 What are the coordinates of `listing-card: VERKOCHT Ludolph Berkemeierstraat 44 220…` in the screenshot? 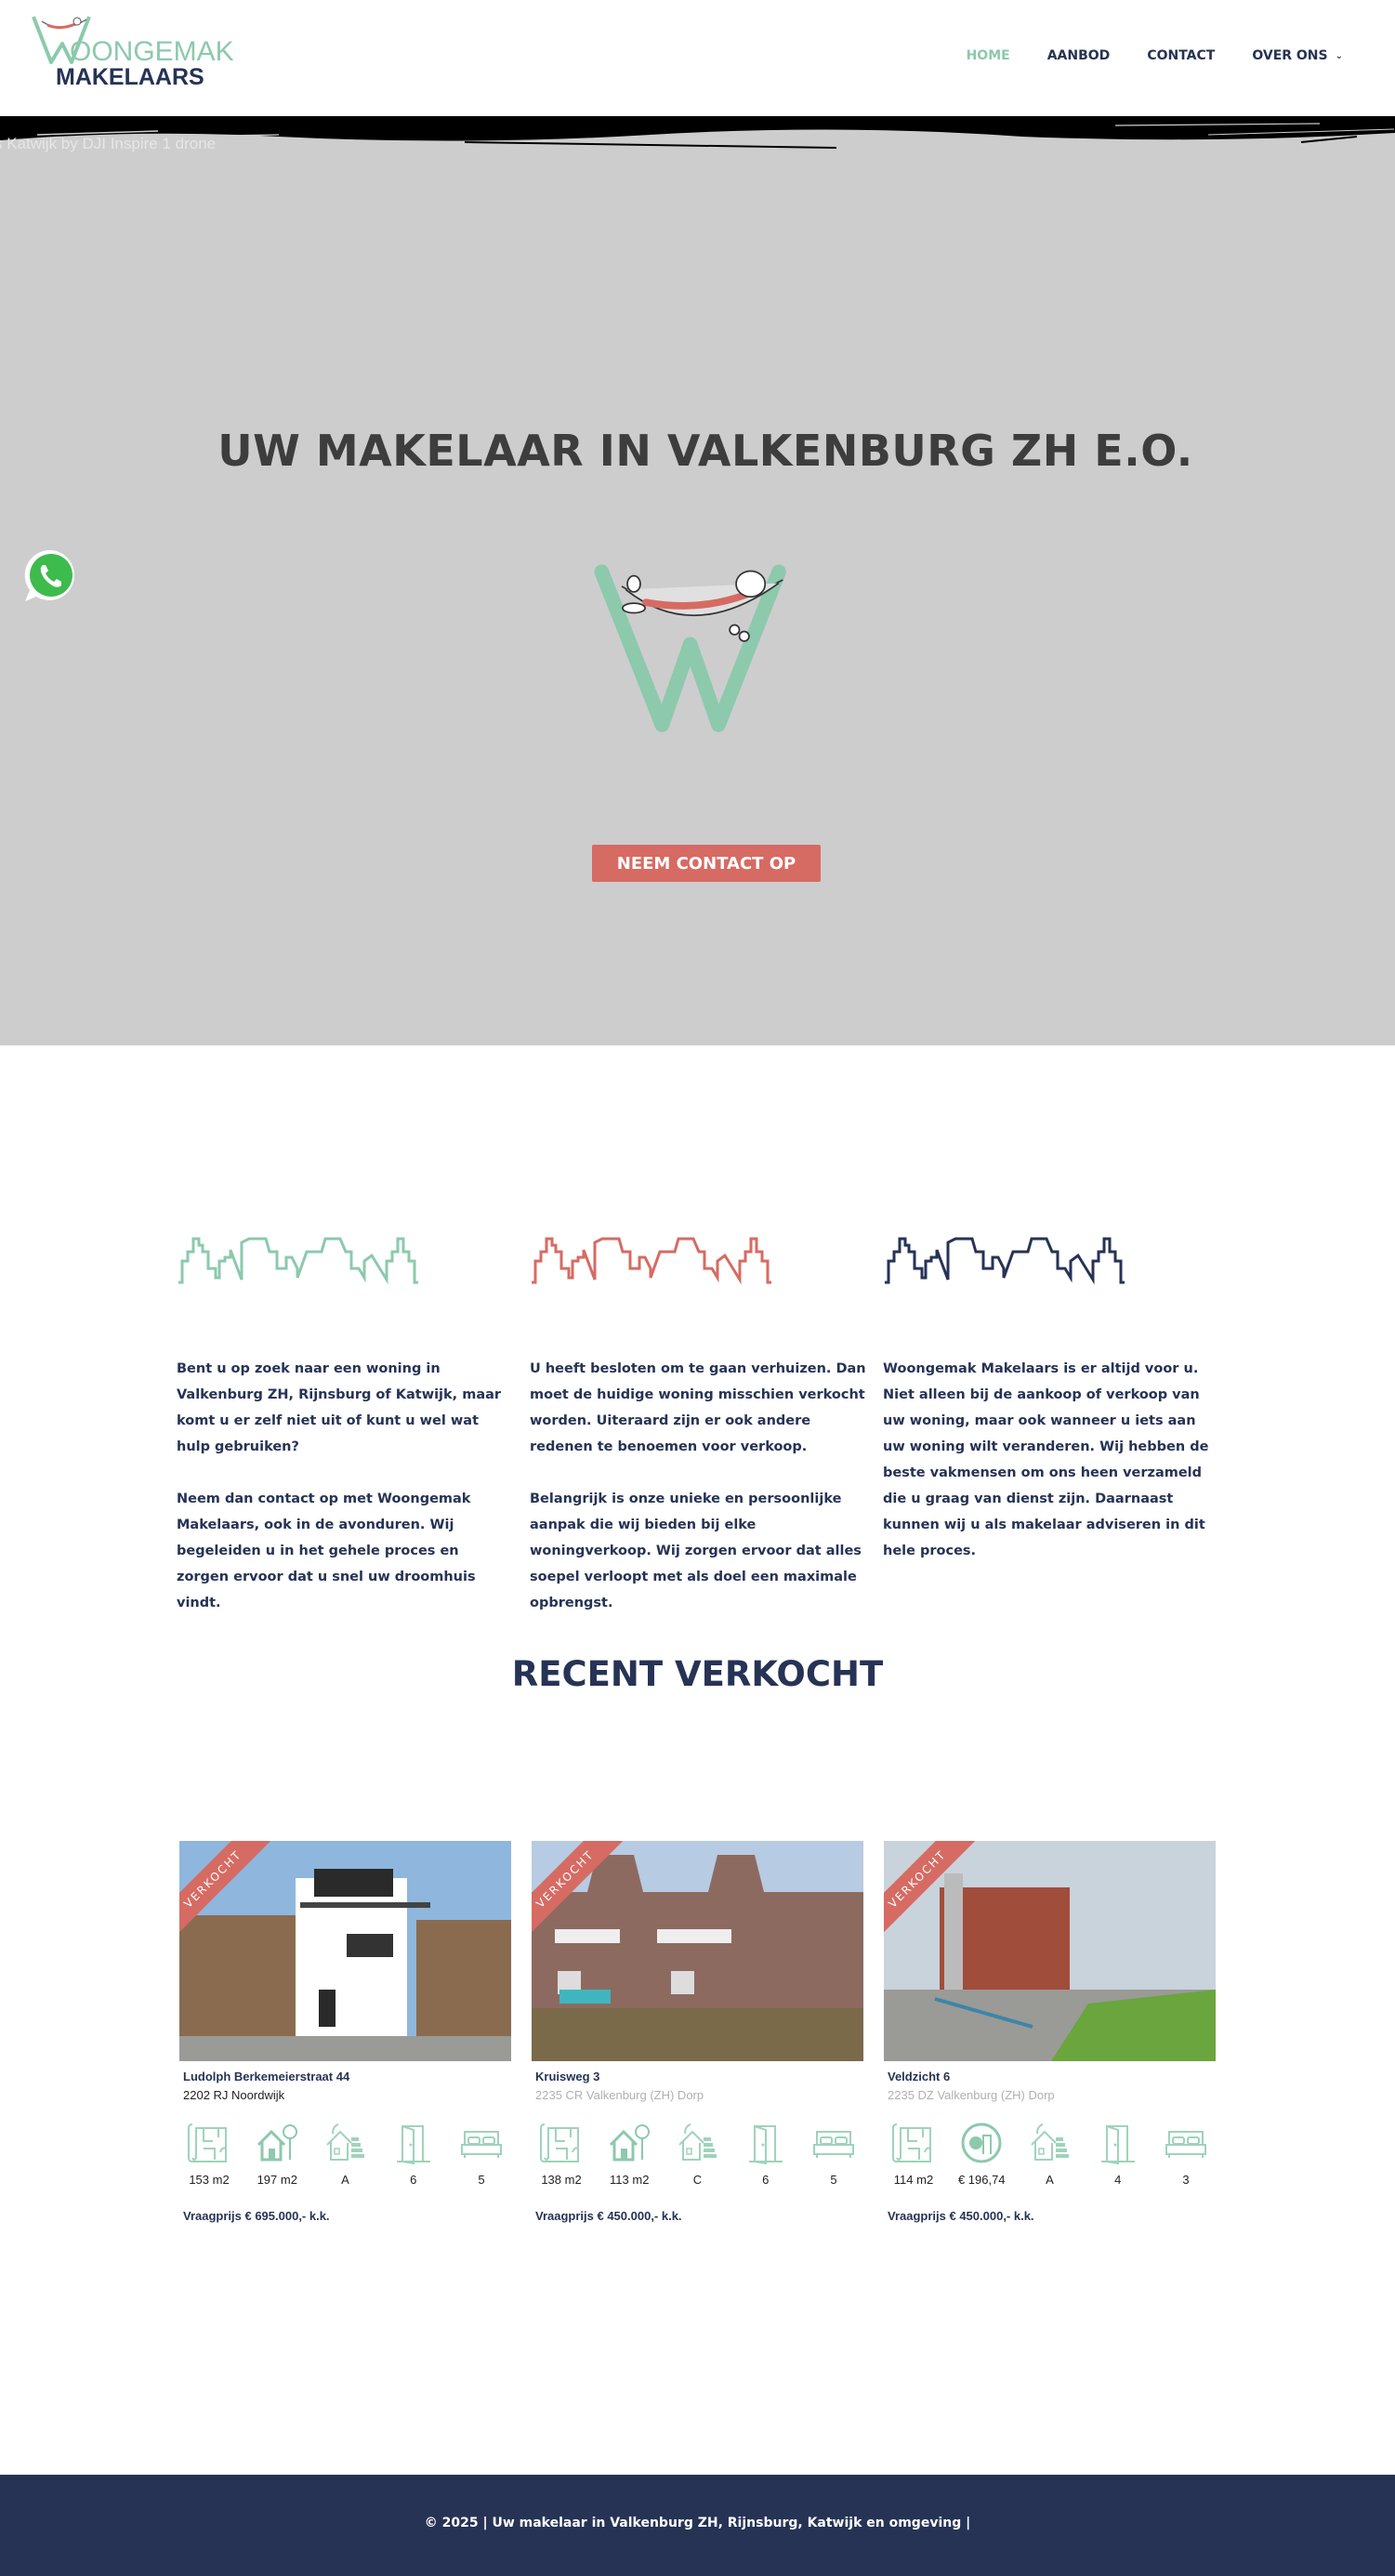 It's located at (345, 2032).